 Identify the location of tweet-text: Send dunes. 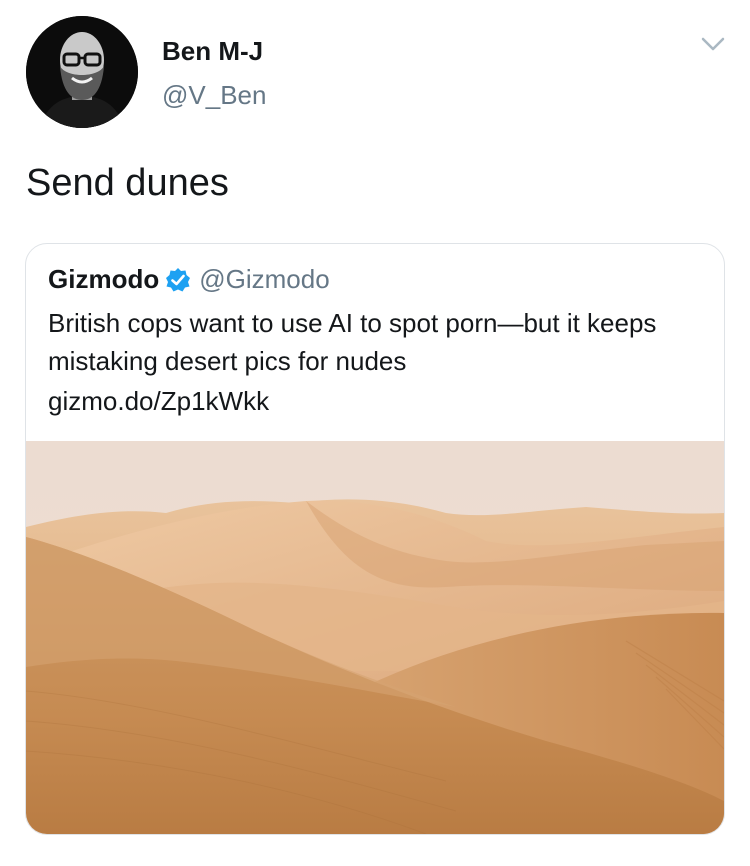
(127, 183).